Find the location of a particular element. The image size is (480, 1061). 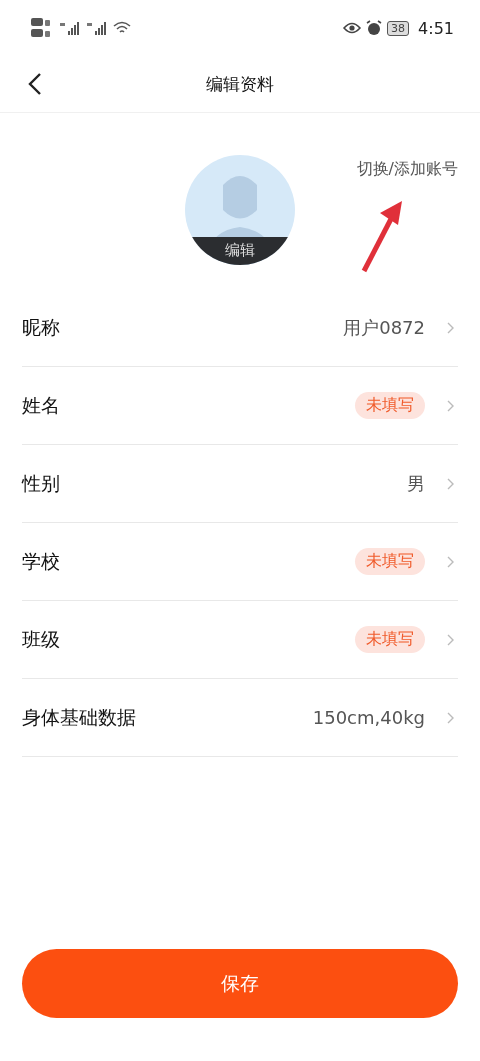

back-icon is located at coordinates (35, 84).